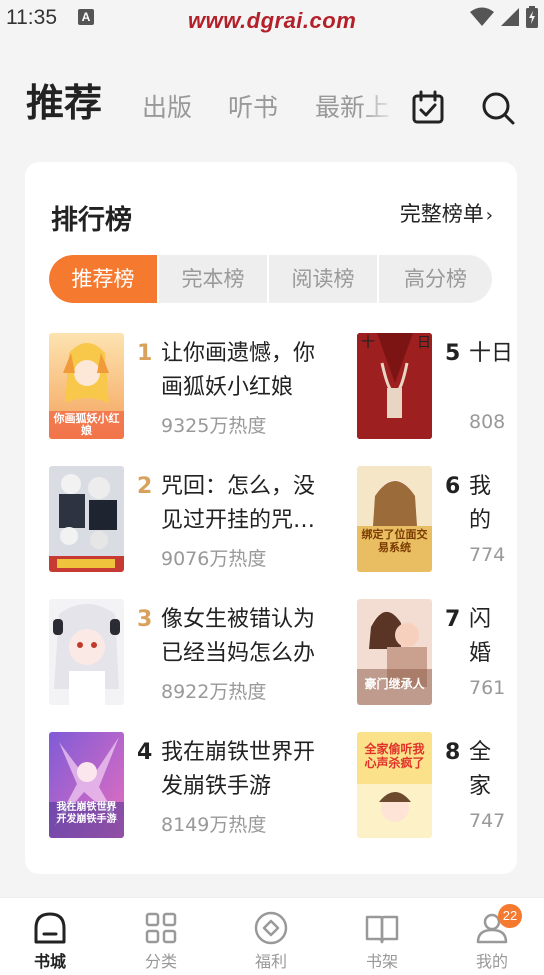  I want to click on list-item: 你画狐妖小红娘 1 让你画遗憾，你画狐妖小红娘 9325万热度, so click(194, 399).